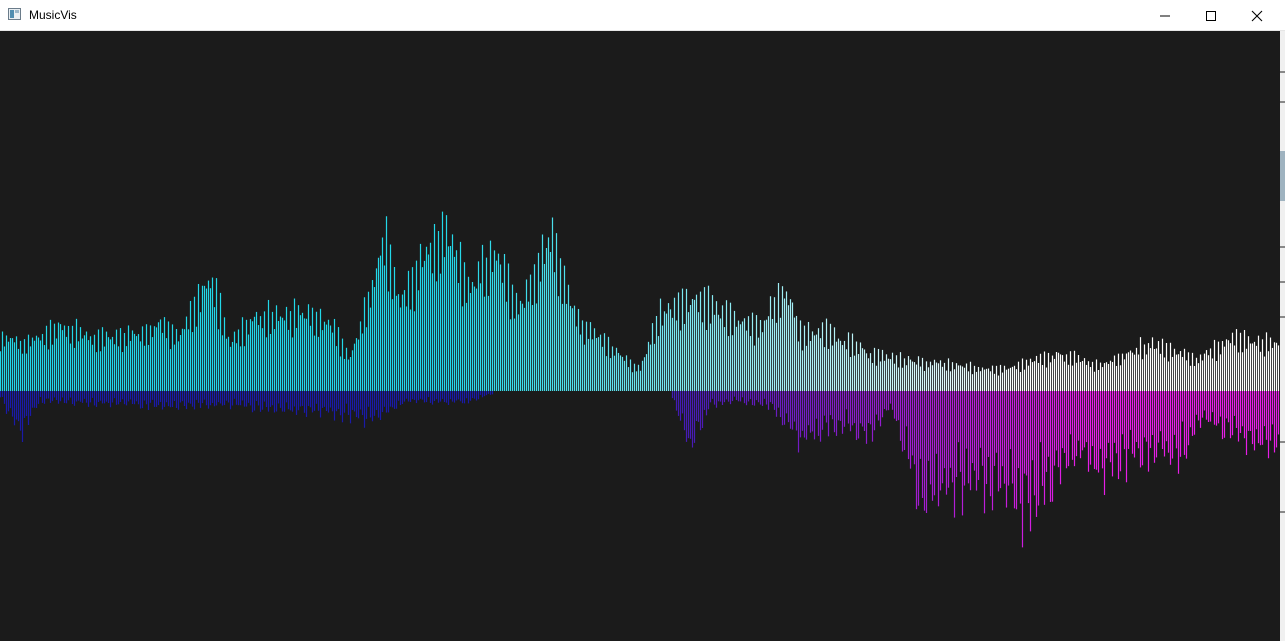 The height and width of the screenshot is (641, 1285). Describe the element at coordinates (642, 15) in the screenshot. I see `title-bar: MusicVis` at that location.